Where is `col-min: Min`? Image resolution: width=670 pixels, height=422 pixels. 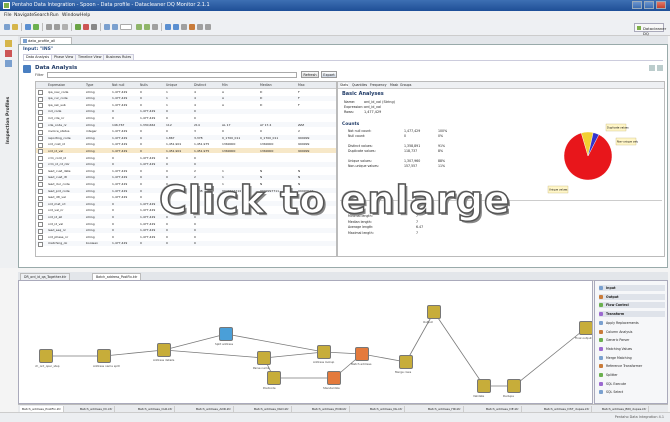
col-min: Min is located at coordinates (225, 85).